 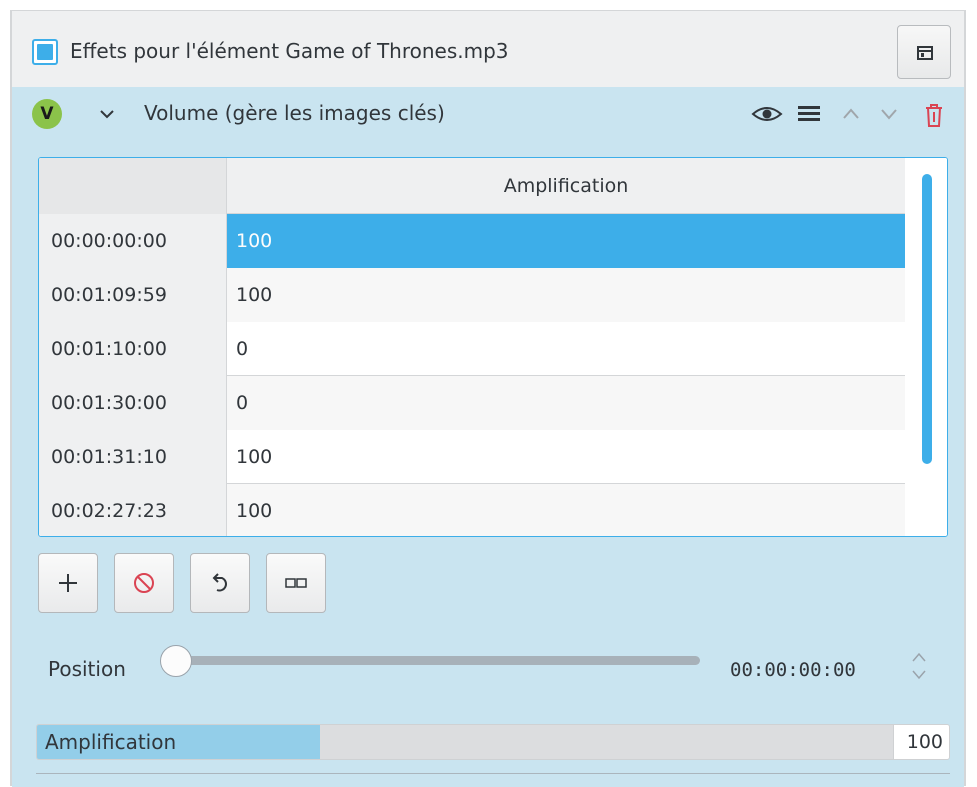 What do you see at coordinates (493, 773) in the screenshot?
I see `divider` at bounding box center [493, 773].